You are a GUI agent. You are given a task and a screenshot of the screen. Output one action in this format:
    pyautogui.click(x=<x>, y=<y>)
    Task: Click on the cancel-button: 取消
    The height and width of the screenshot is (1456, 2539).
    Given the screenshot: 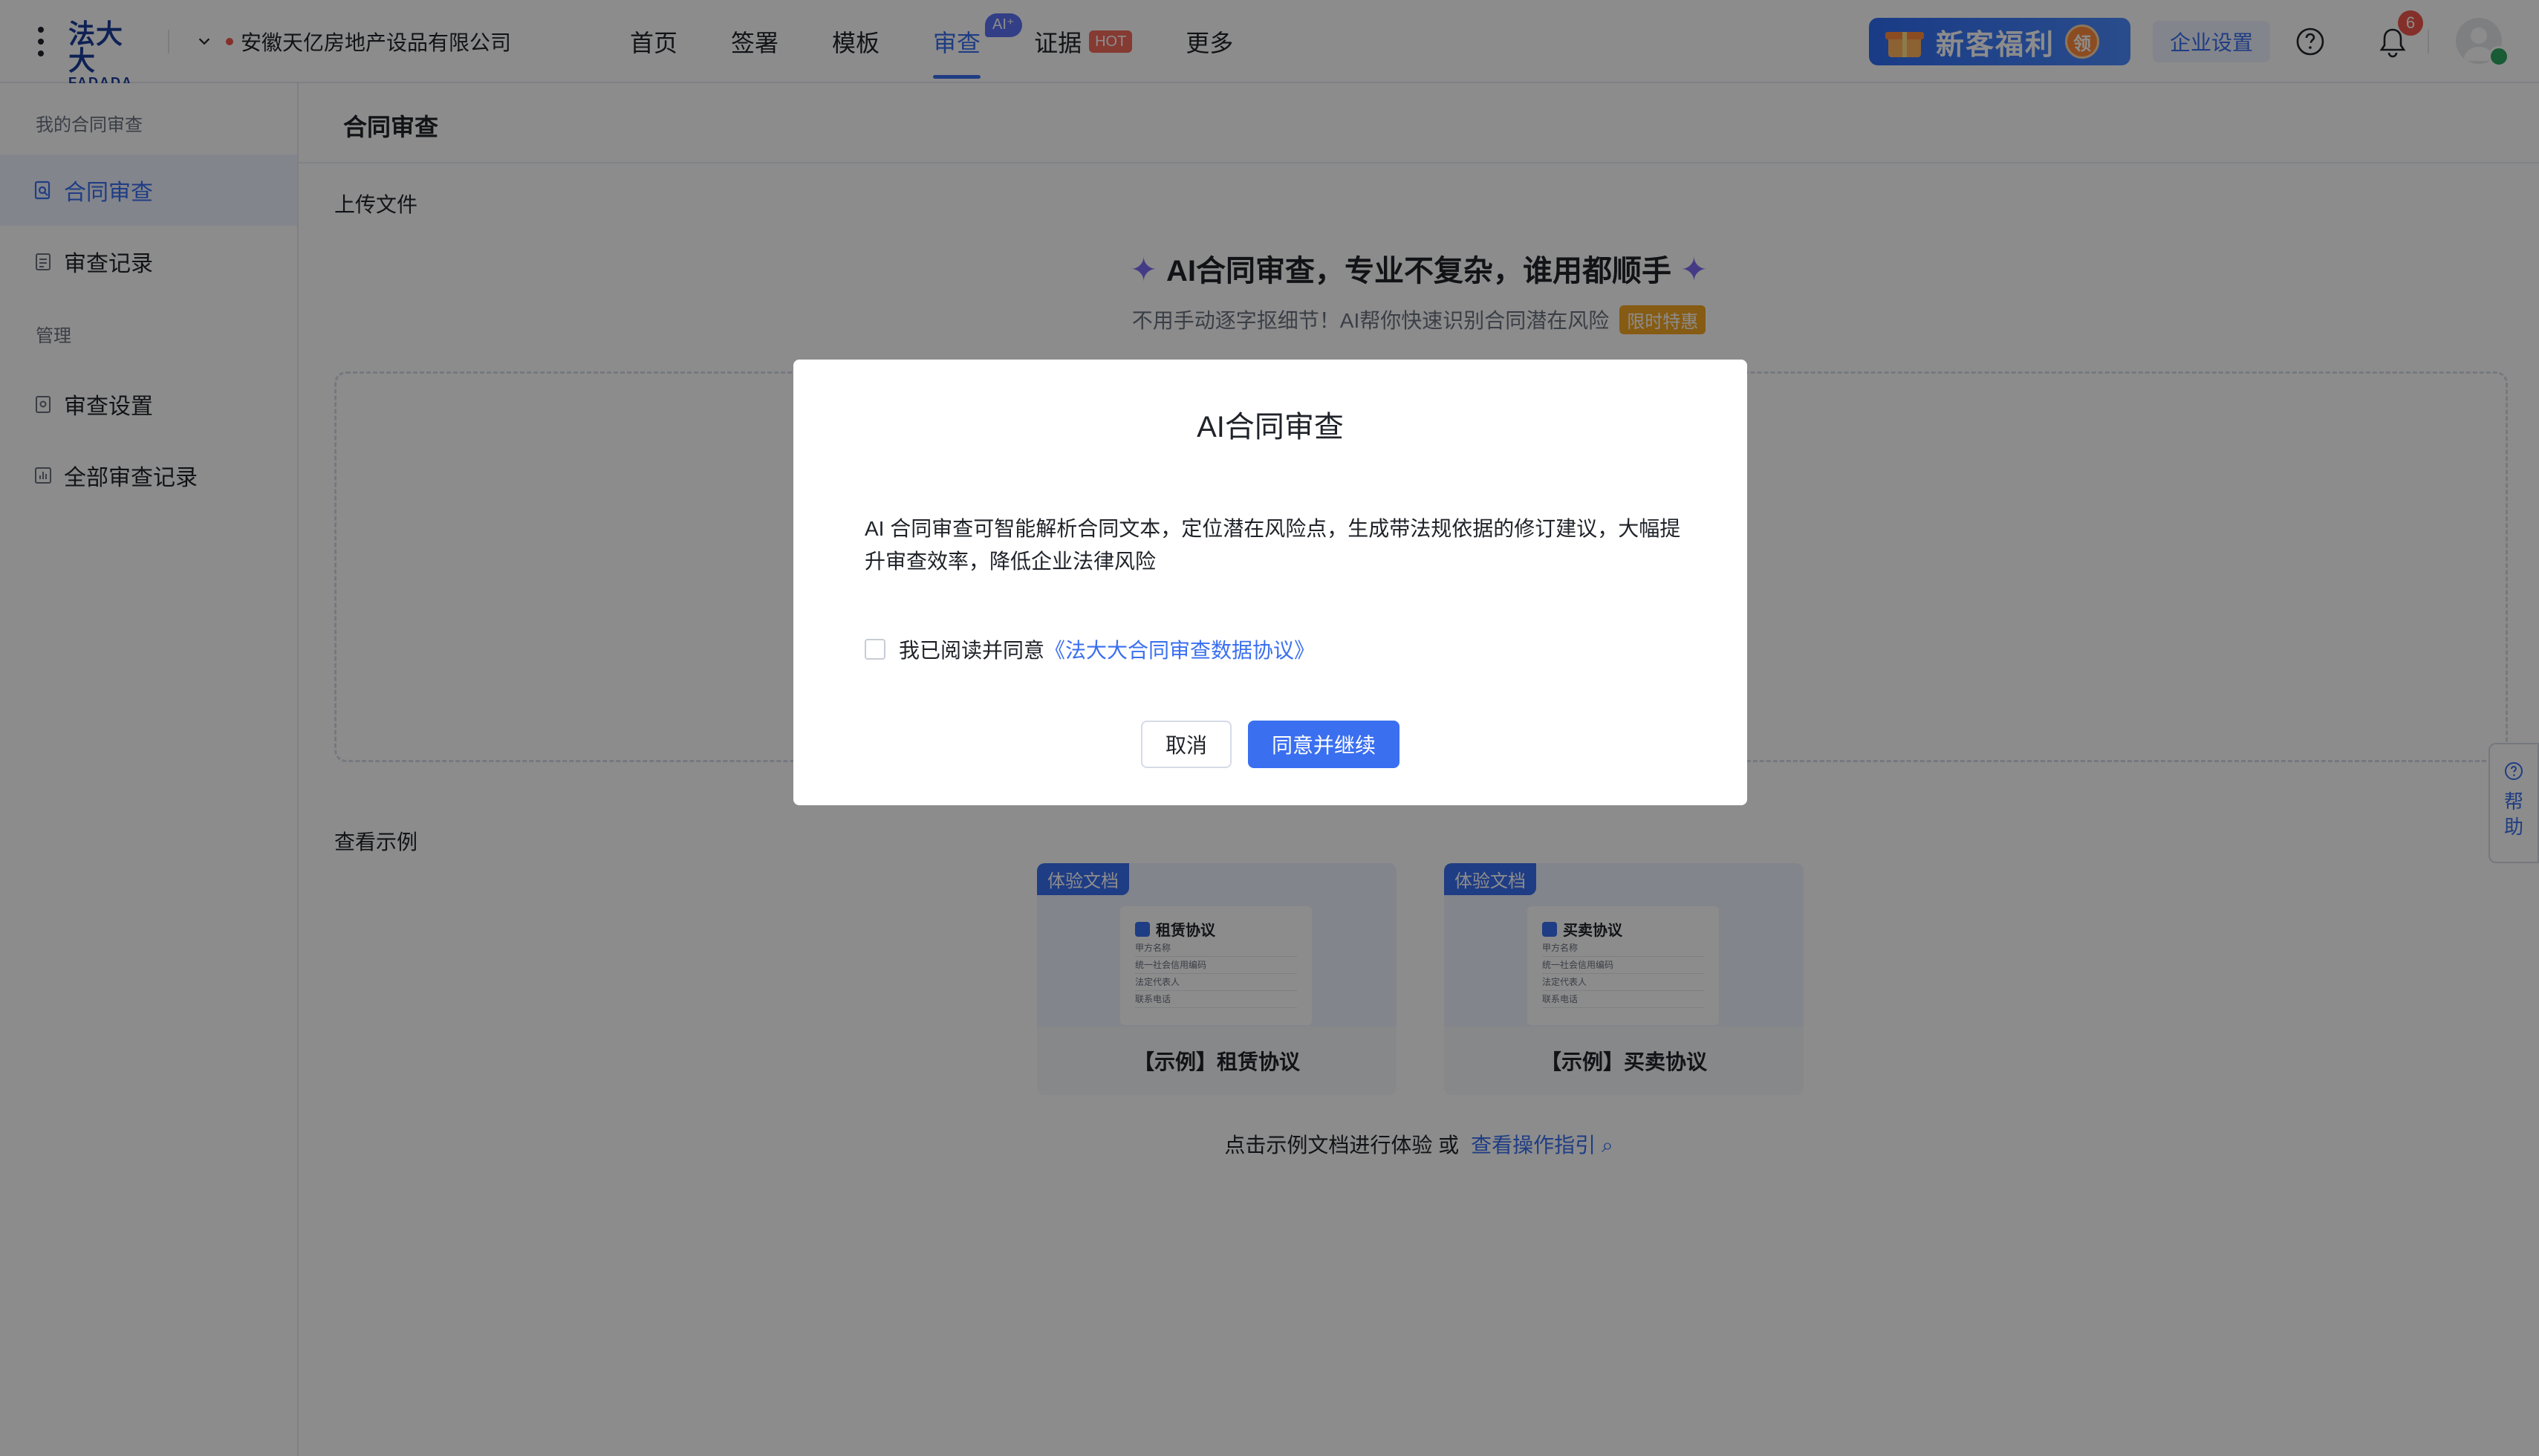 What is the action you would take?
    pyautogui.click(x=1186, y=745)
    